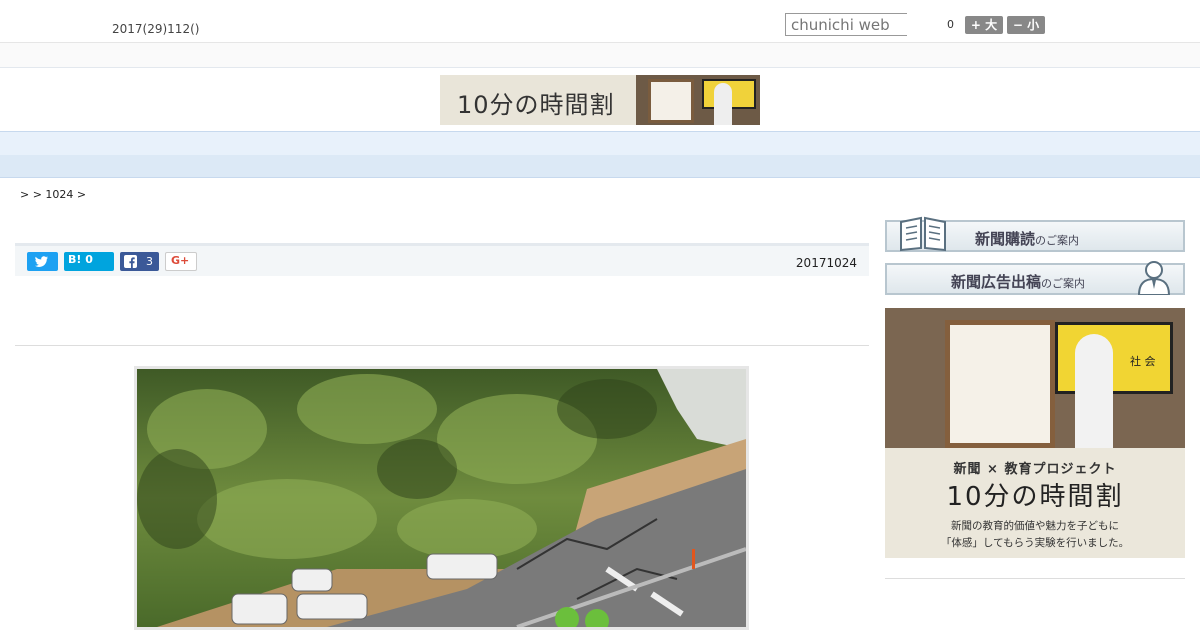 The height and width of the screenshot is (630, 1200). Describe the element at coordinates (698, 100) in the screenshot. I see `banner-photo` at that location.